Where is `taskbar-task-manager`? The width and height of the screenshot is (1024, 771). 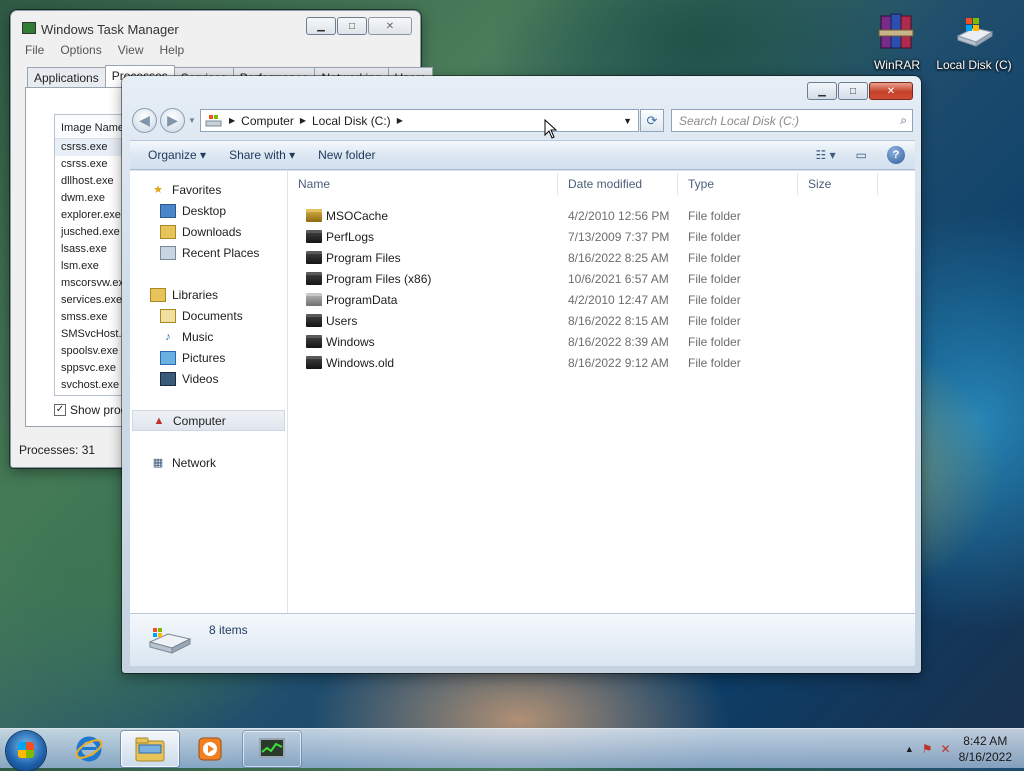 taskbar-task-manager is located at coordinates (272, 749).